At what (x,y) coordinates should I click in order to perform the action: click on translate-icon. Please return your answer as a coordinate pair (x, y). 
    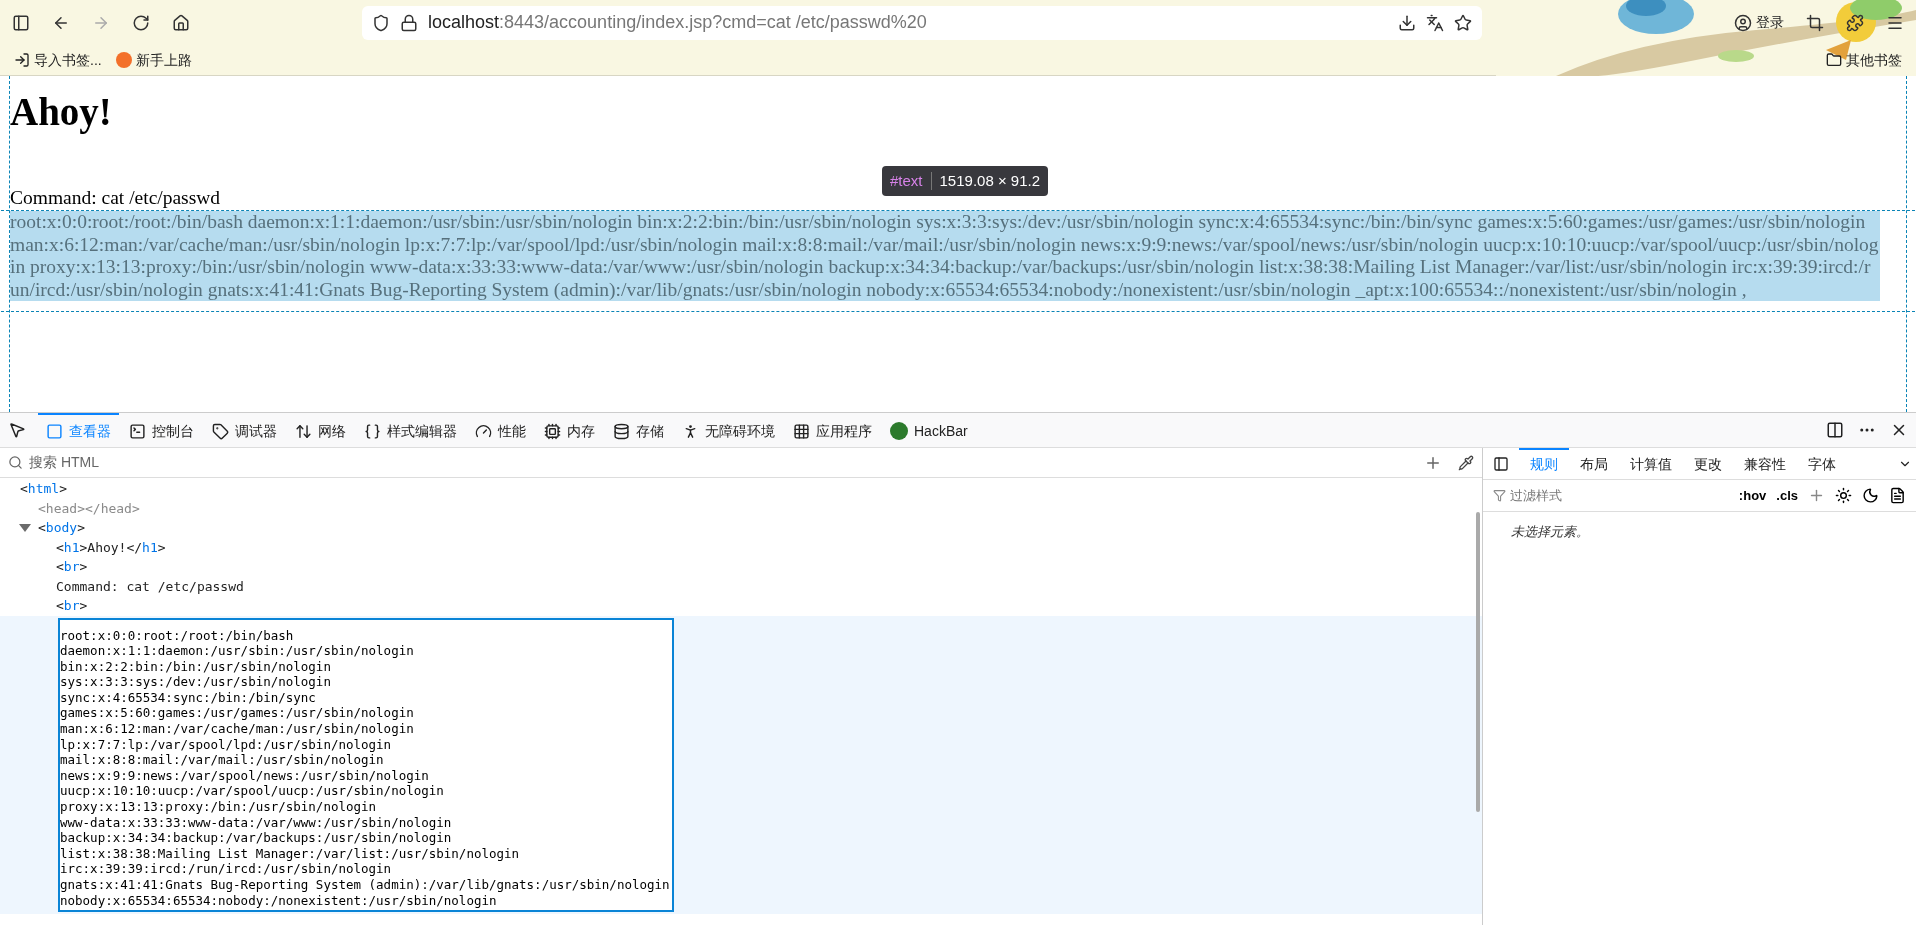
    Looking at the image, I should click on (1435, 22).